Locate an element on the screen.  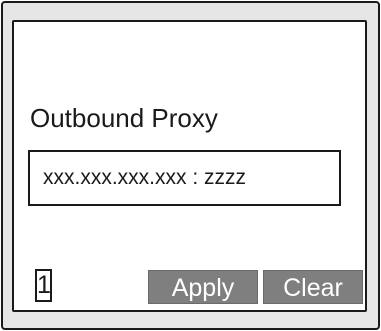
proxy-address-value: xxx.xxx.xxx.xxx : zzzz is located at coordinates (145, 177).